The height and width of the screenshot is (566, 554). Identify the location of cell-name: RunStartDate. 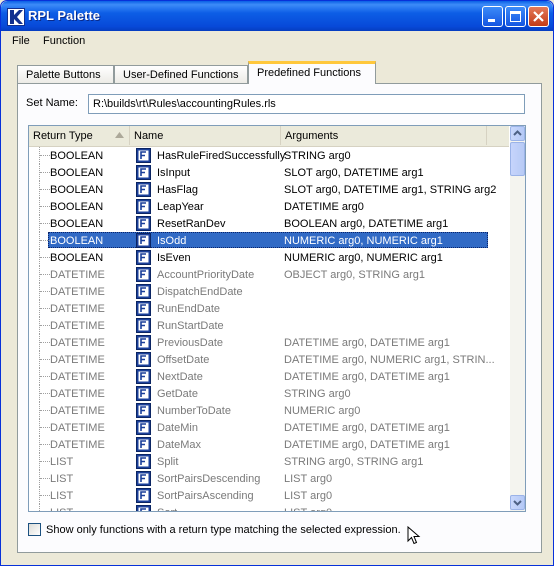
(190, 326).